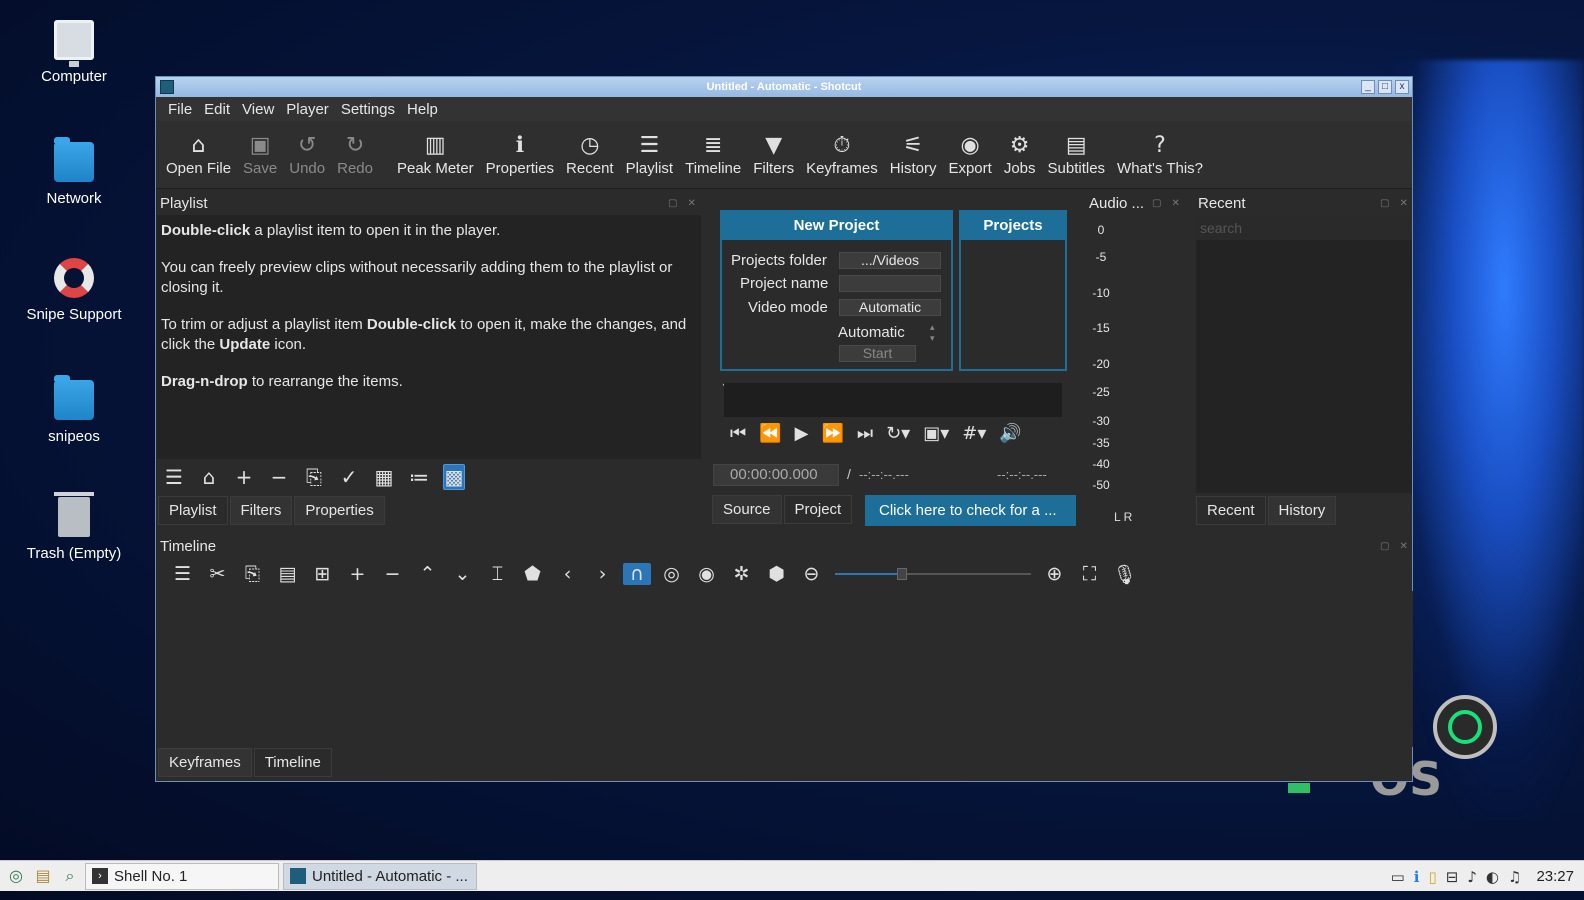  Describe the element at coordinates (532, 574) in the screenshot. I see `marker-icon: ⬟` at that location.